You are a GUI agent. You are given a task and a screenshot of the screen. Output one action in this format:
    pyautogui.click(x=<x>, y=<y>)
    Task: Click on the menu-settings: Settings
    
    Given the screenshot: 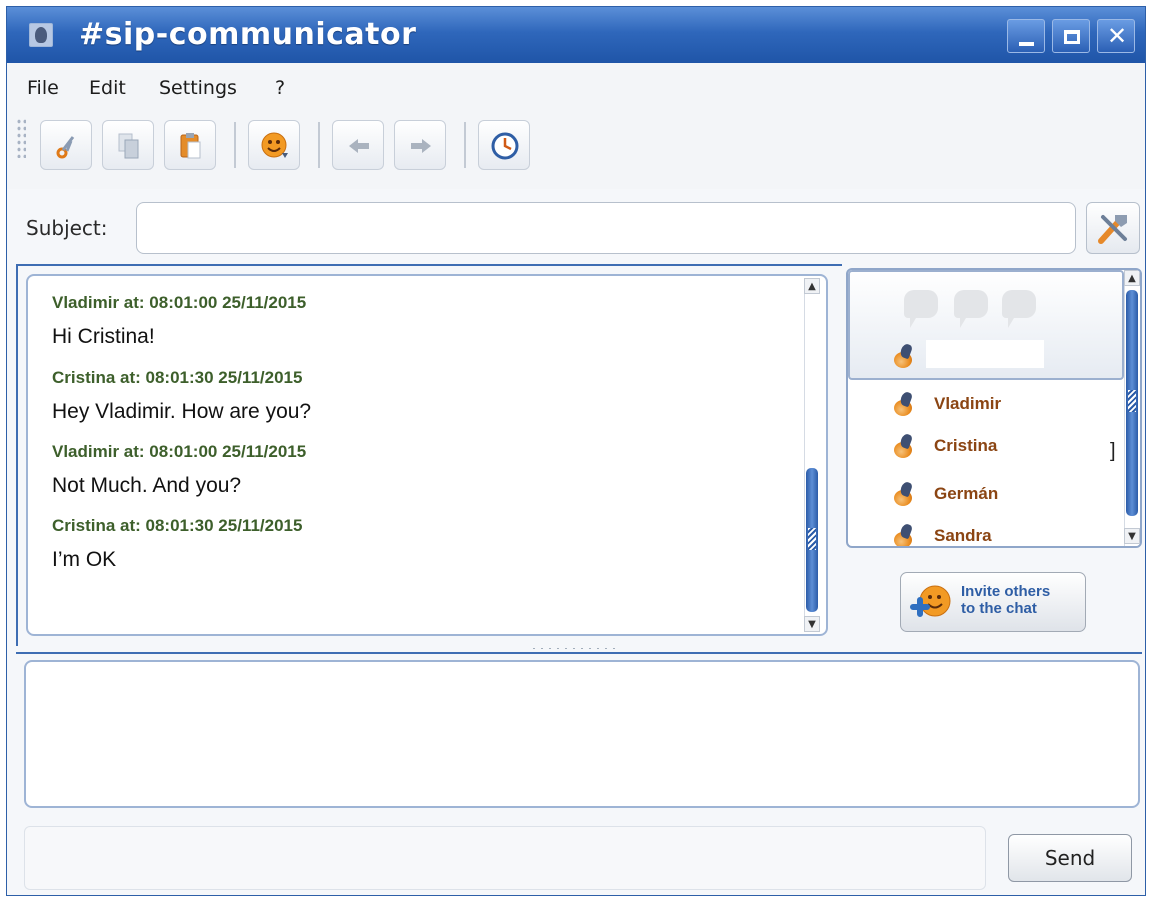 What is the action you would take?
    pyautogui.click(x=198, y=88)
    